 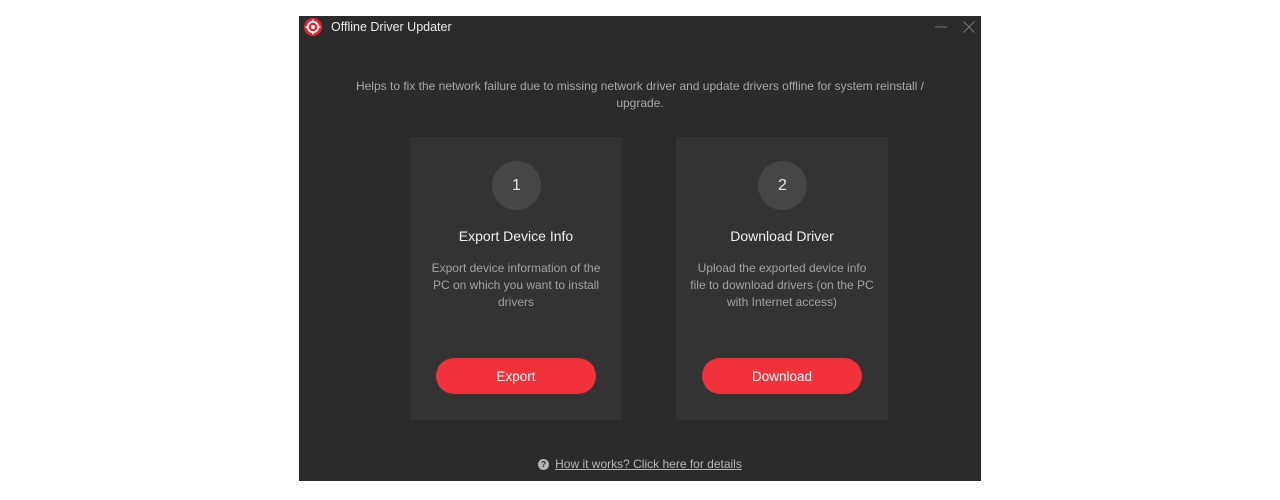 I want to click on app-title: Offline Driver Updater, so click(x=391, y=27).